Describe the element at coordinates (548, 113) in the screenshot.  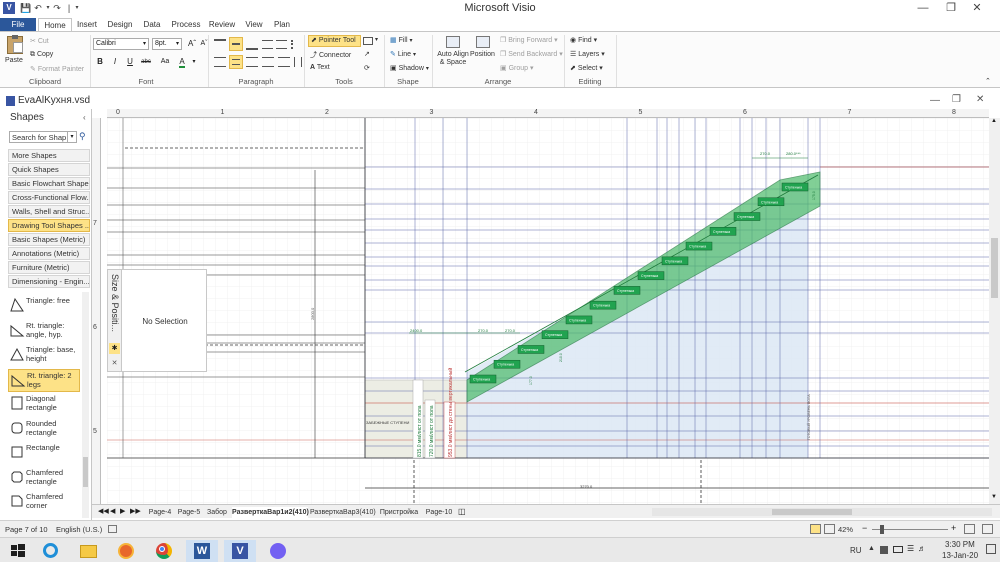
I see `horizontal-ruler: 0 1 2 3 4 5 6 7 8` at that location.